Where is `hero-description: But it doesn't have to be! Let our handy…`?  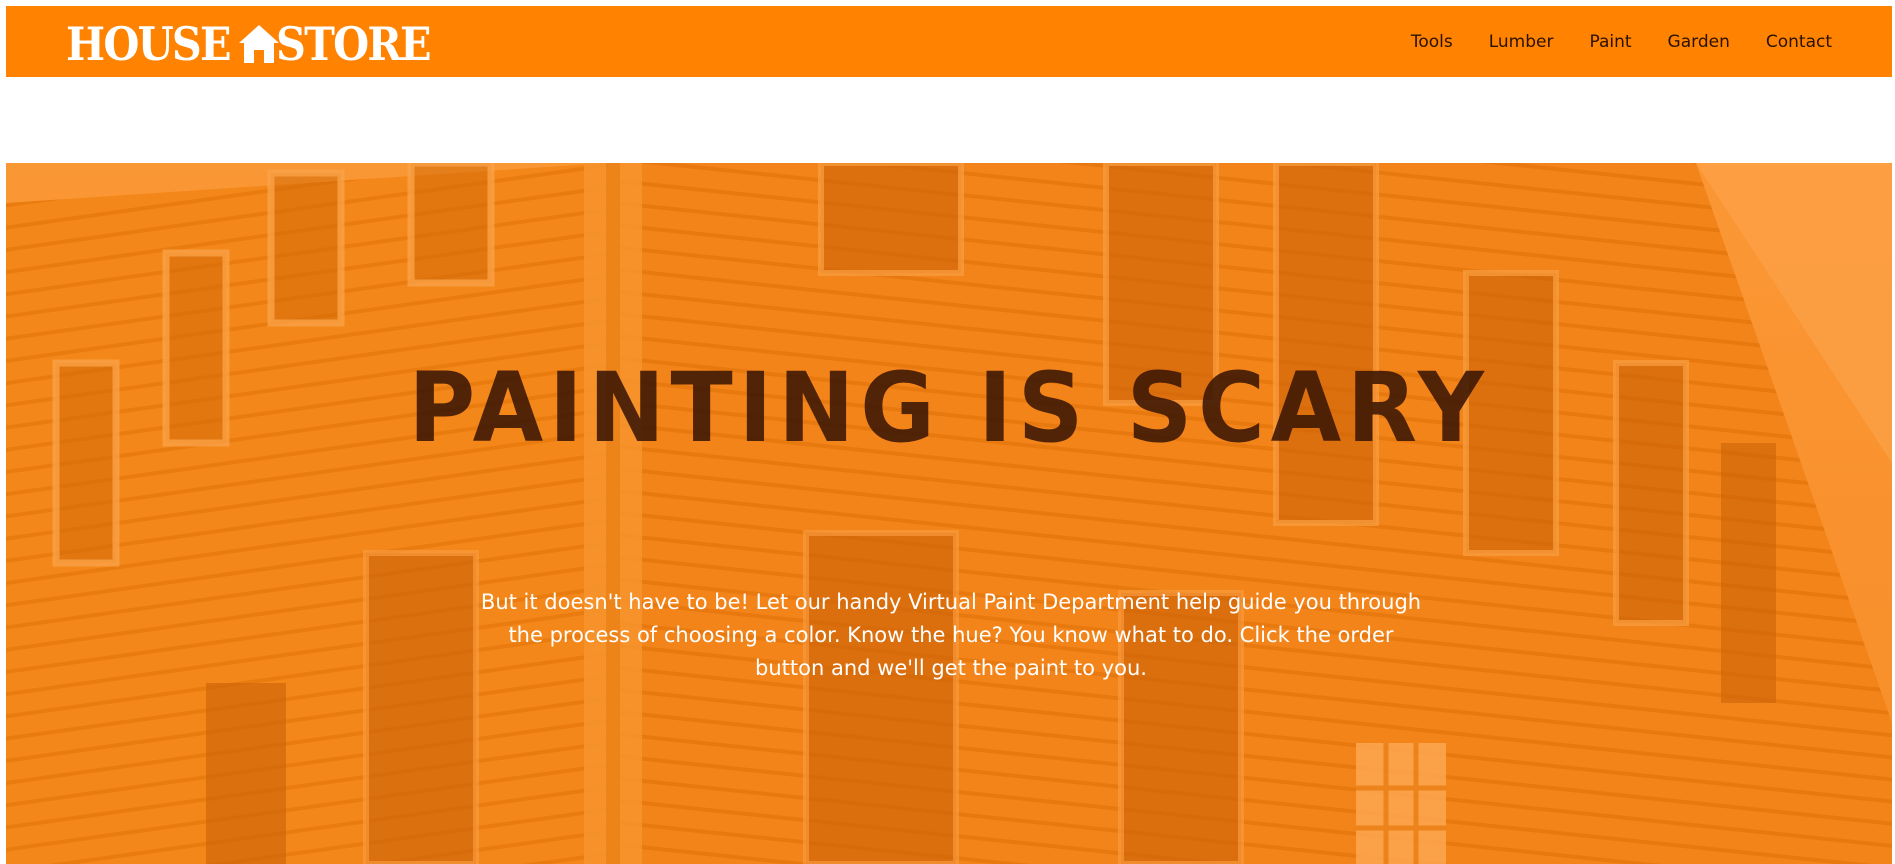
hero-description: But it doesn't have to be! Let our handy… is located at coordinates (951, 635).